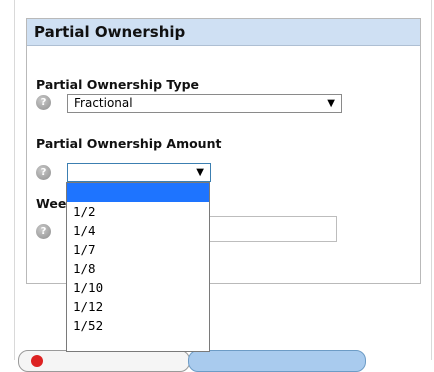  I want to click on dropdown-option: 1/10, so click(138, 287).